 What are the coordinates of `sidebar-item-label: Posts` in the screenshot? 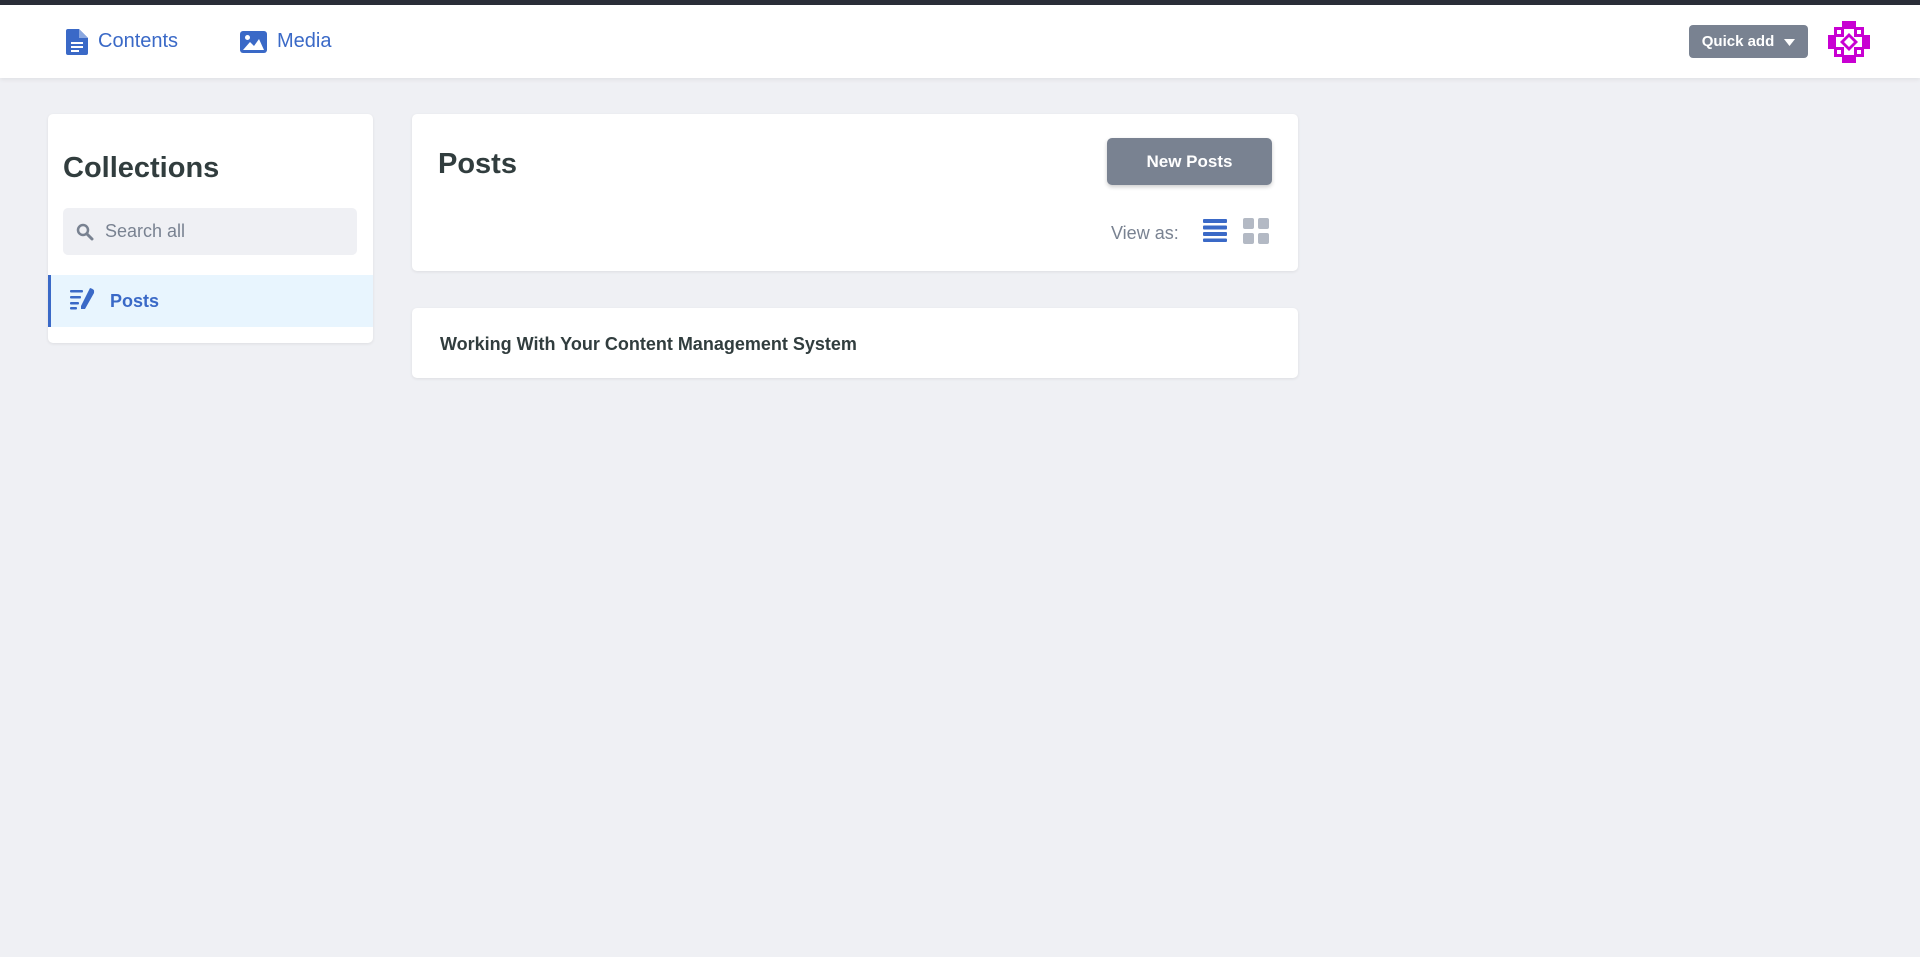 It's located at (135, 300).